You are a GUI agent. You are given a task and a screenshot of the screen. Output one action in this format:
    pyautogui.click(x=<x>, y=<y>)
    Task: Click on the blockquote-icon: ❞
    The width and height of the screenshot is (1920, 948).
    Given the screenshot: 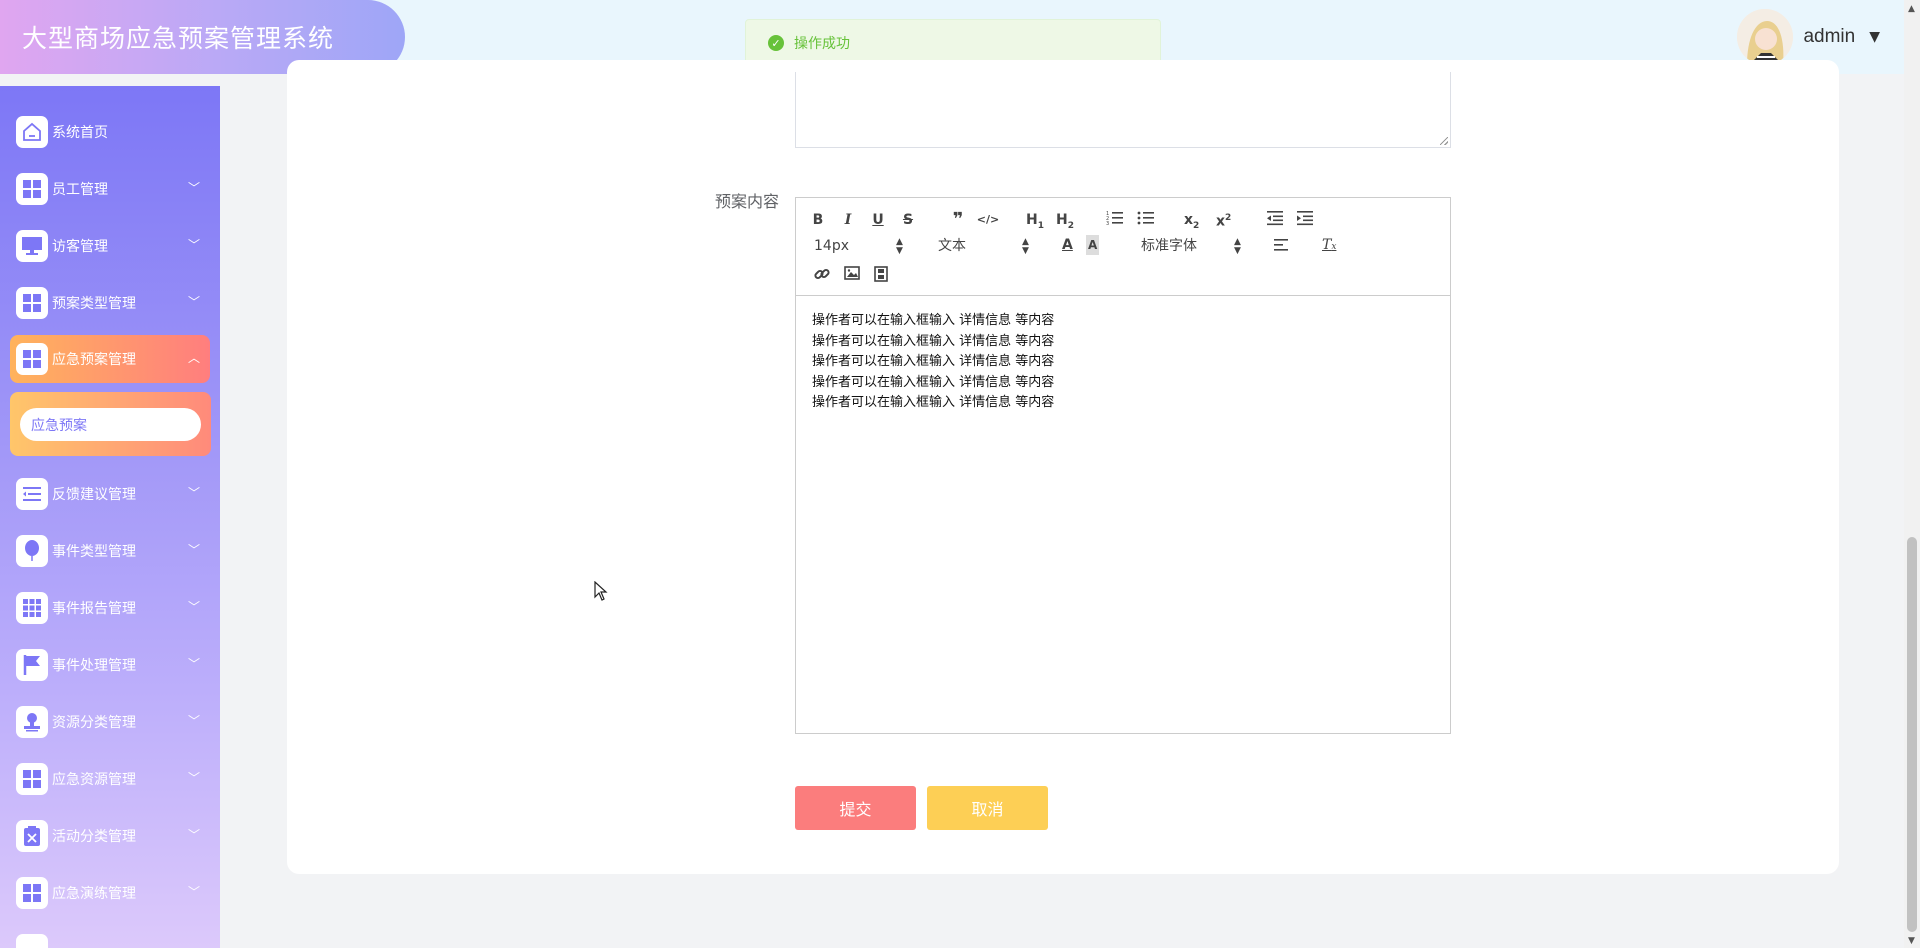 What is the action you would take?
    pyautogui.click(x=958, y=220)
    